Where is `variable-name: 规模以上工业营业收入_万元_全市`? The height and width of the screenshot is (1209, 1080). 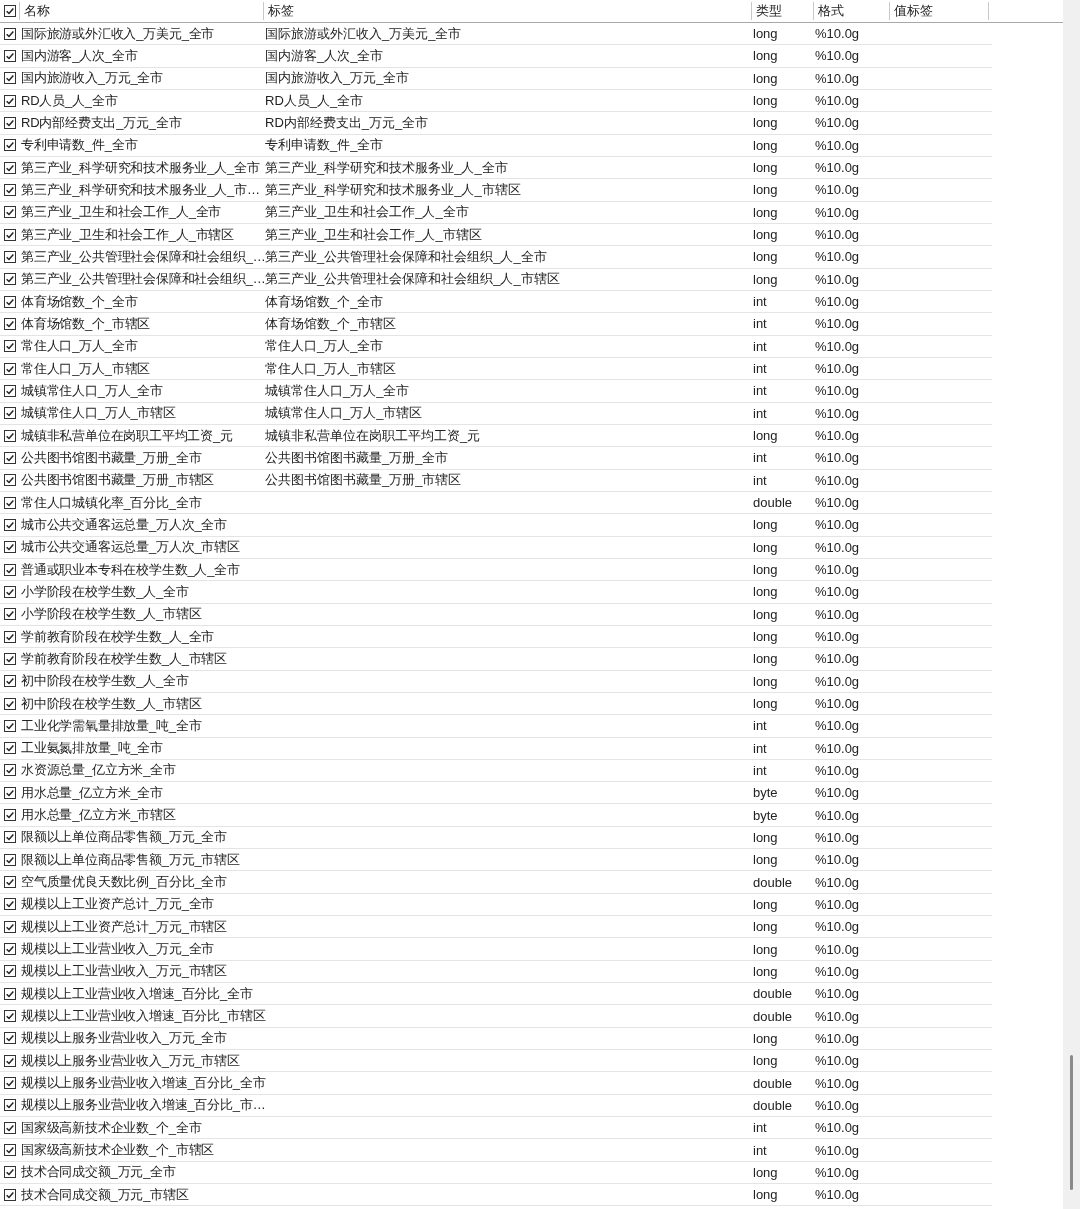
variable-name: 规模以上工业营业收入_万元_全市 is located at coordinates (118, 949).